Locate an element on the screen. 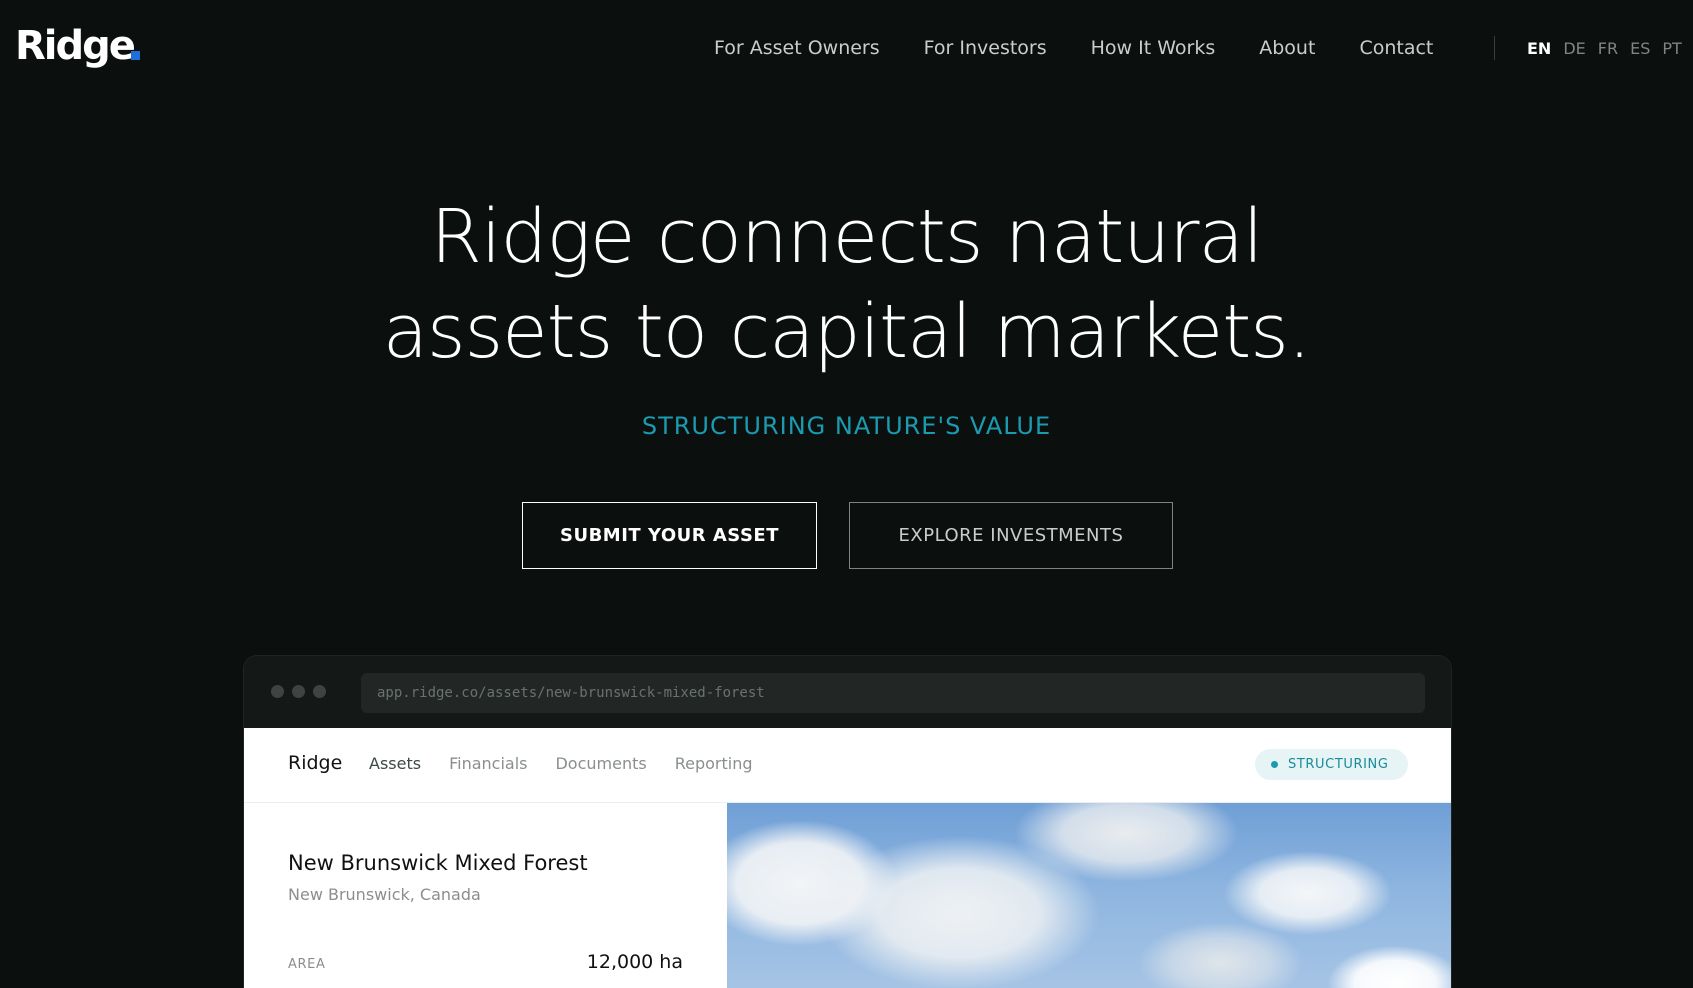 The image size is (1693, 988). submit-asset-button: SUBMIT YOUR ASSET is located at coordinates (669, 535).